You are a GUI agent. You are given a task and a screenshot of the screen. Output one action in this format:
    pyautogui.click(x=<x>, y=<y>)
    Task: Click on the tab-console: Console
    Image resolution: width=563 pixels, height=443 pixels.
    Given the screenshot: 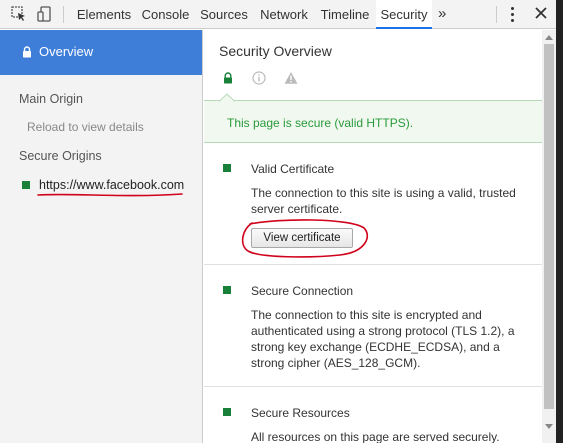 What is the action you would take?
    pyautogui.click(x=165, y=14)
    